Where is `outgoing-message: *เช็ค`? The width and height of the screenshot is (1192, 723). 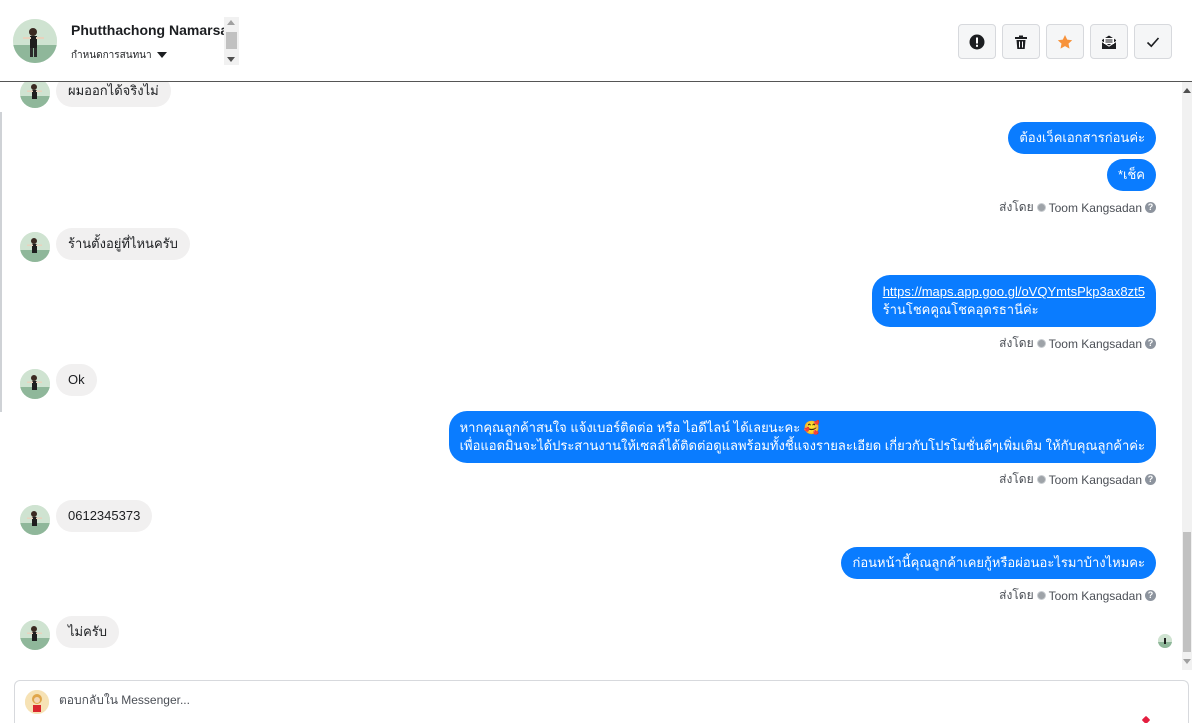 outgoing-message: *เช็ค is located at coordinates (1131, 175).